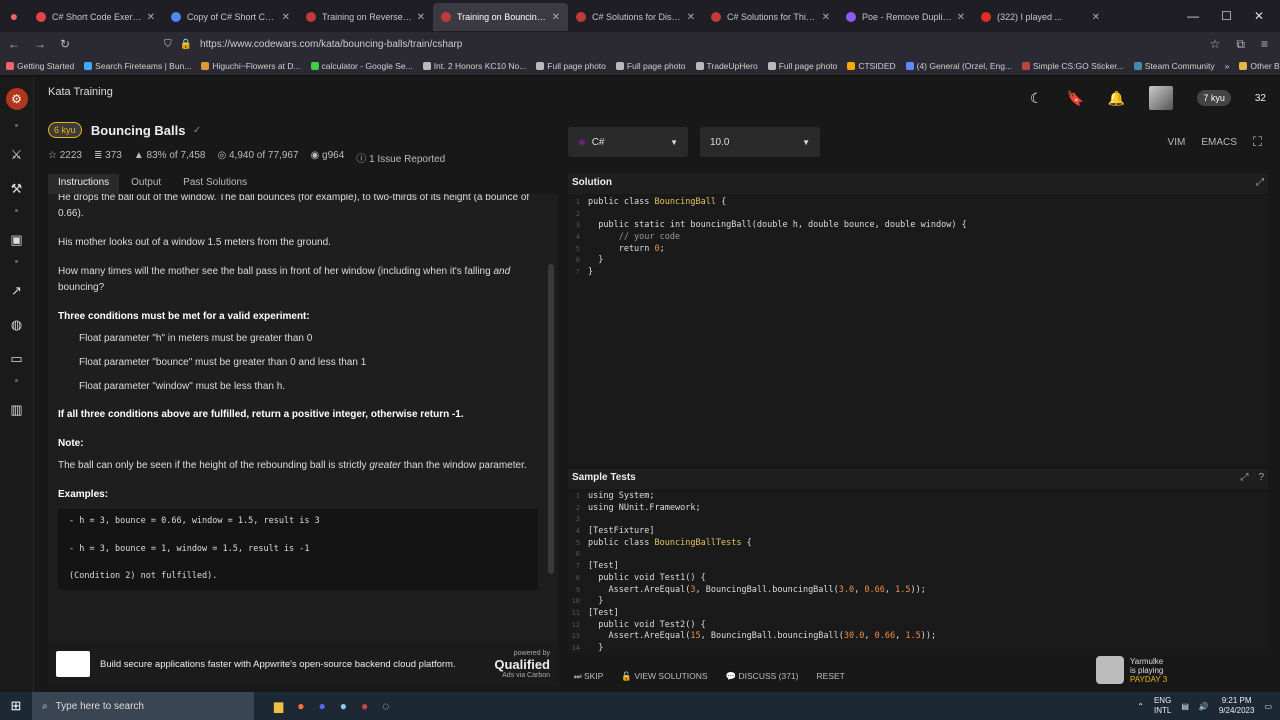 This screenshot has height=720, width=1280. I want to click on view-solutions-button: 🔓 VIEW SOLUTIONS, so click(664, 676).